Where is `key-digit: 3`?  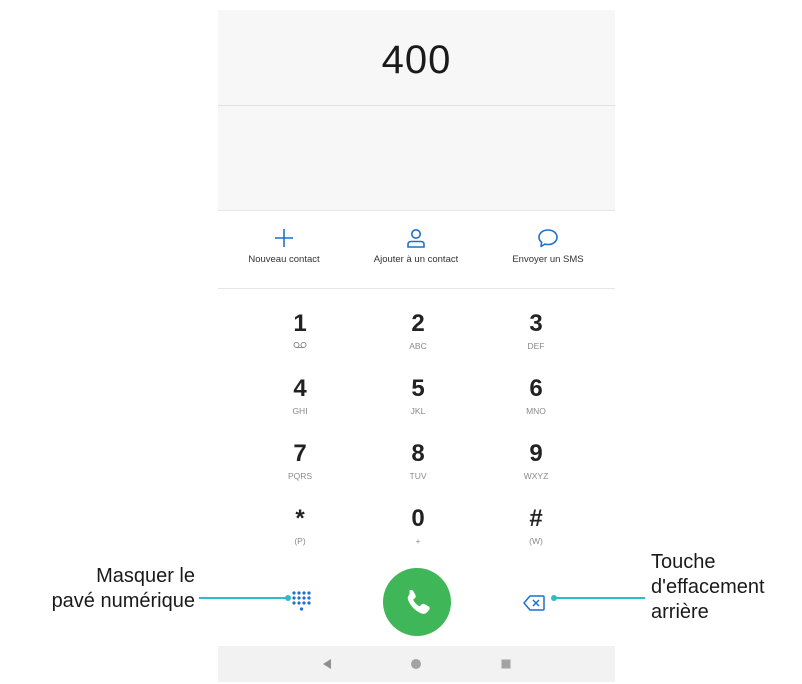
key-digit: 3 is located at coordinates (536, 323).